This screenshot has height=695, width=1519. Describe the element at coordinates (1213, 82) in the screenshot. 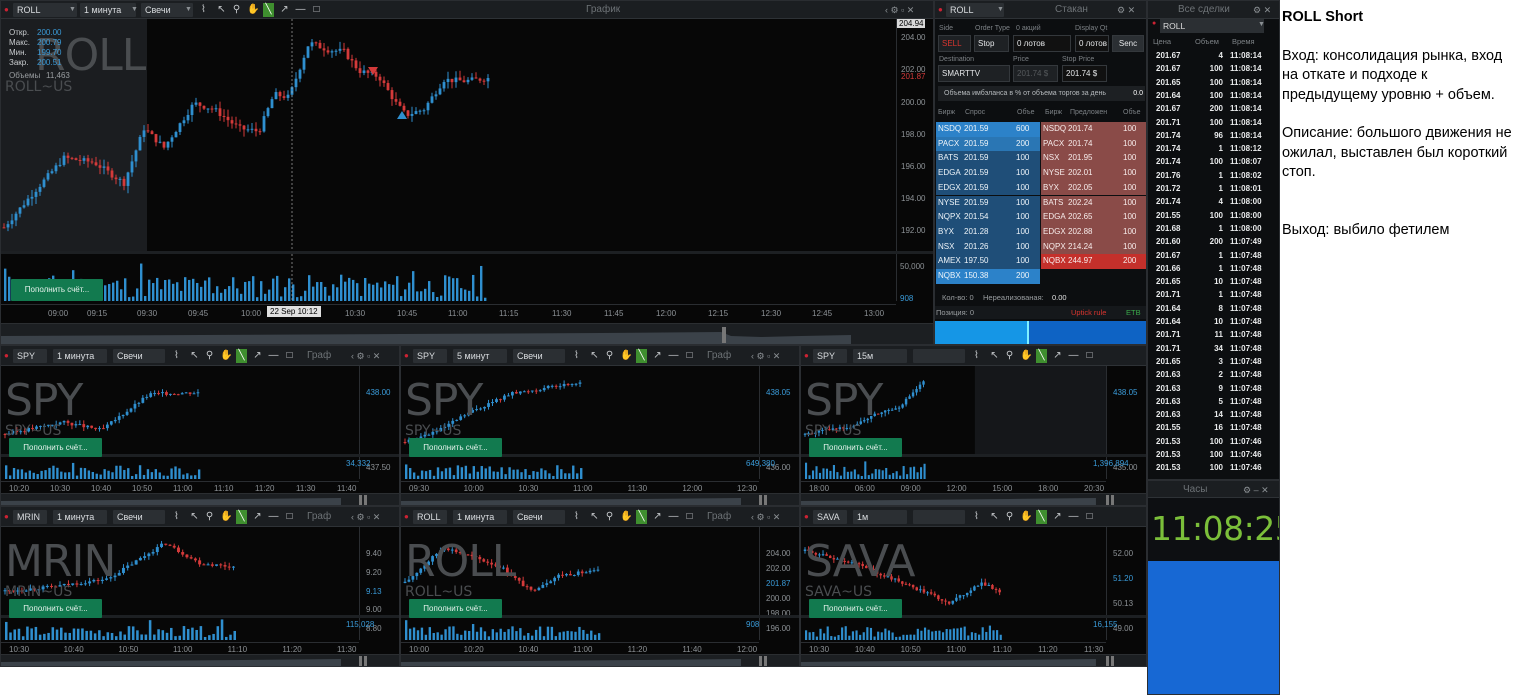

I see `trade-row: 201.65 100 11:08:14` at that location.